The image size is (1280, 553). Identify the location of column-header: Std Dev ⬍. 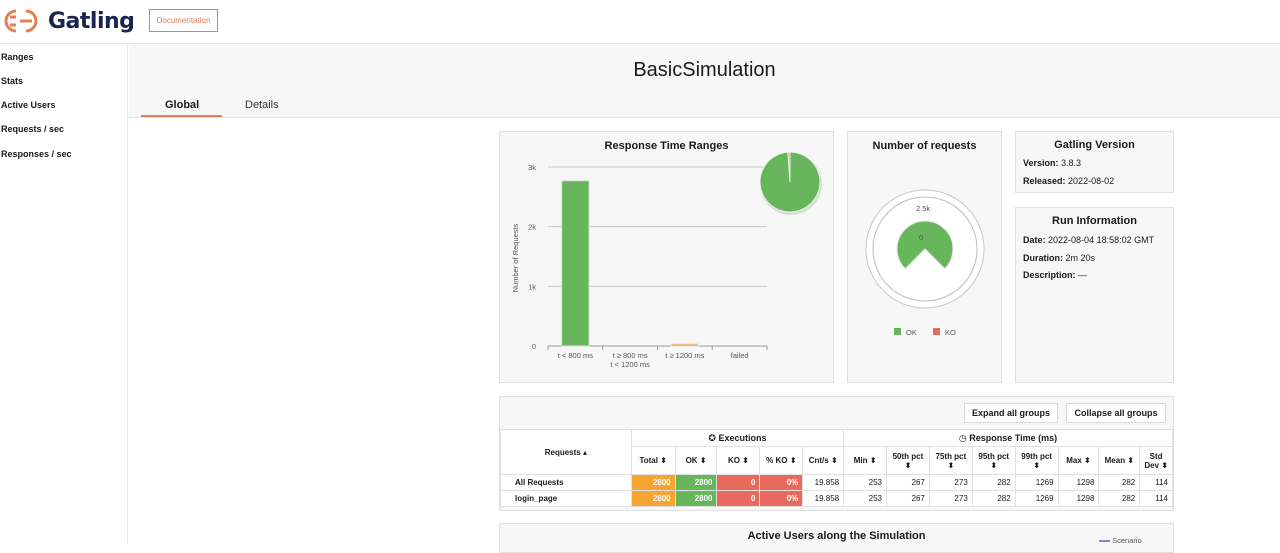
(1156, 460).